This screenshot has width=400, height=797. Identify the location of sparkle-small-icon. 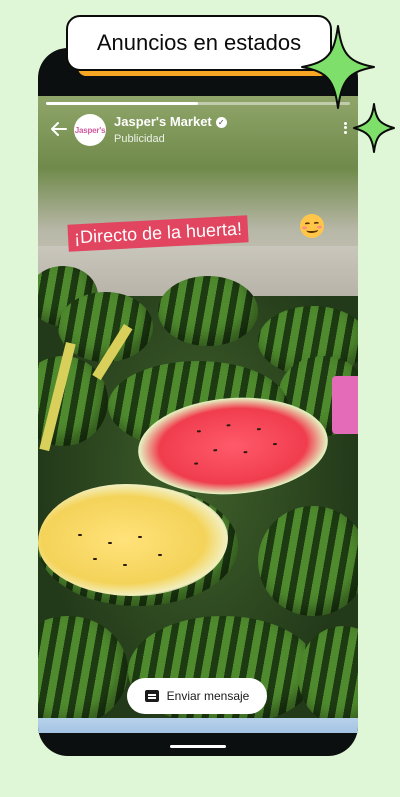
(374, 128).